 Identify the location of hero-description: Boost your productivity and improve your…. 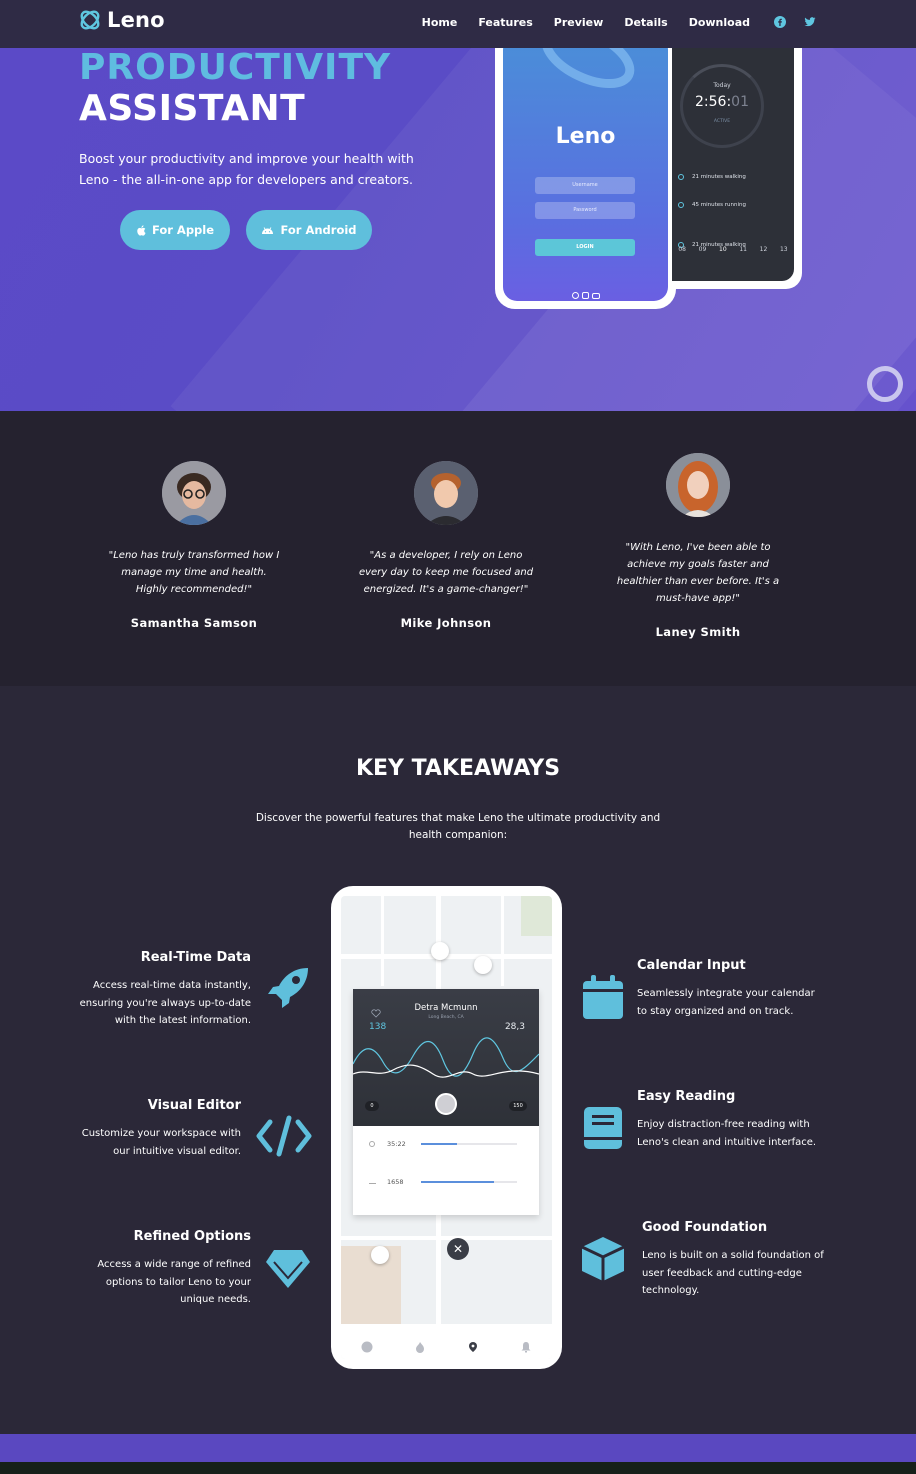
(246, 169).